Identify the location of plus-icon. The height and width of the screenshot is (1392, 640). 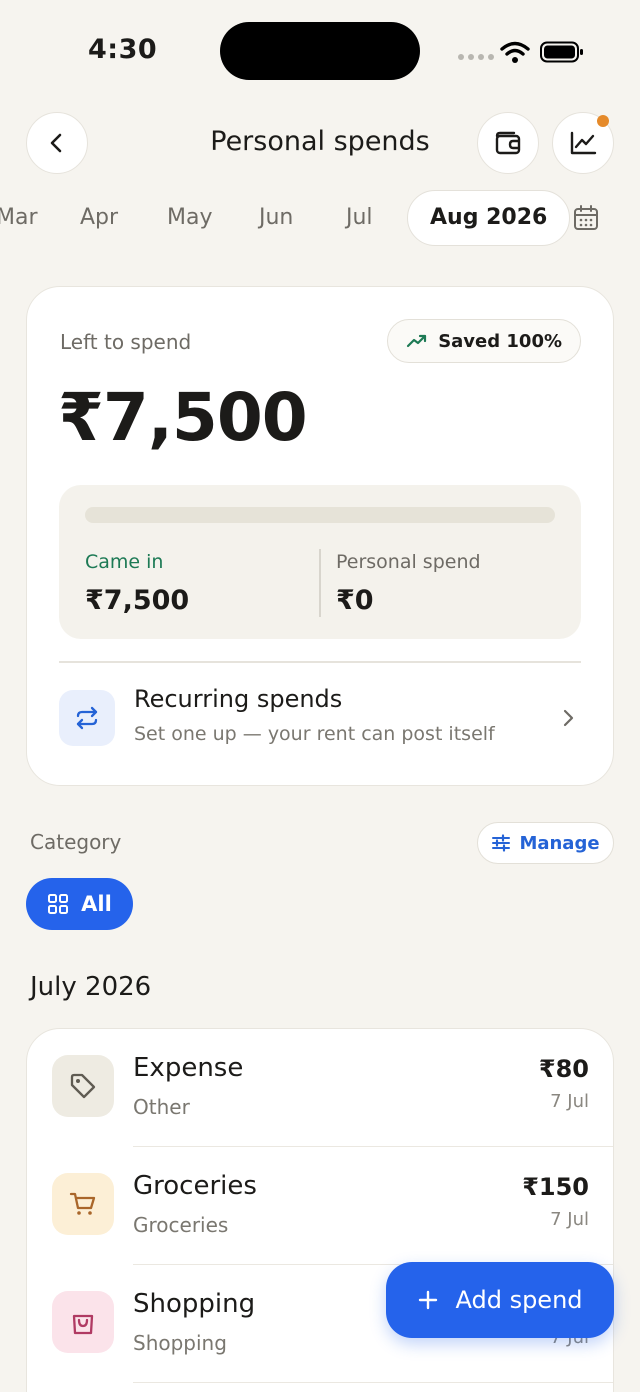
(428, 1300).